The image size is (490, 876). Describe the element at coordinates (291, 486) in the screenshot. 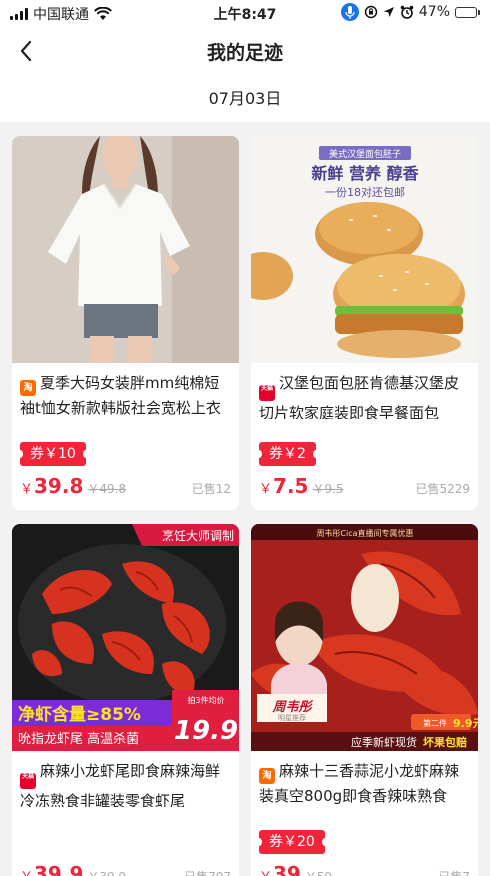

I see `price-value: 7.5` at that location.